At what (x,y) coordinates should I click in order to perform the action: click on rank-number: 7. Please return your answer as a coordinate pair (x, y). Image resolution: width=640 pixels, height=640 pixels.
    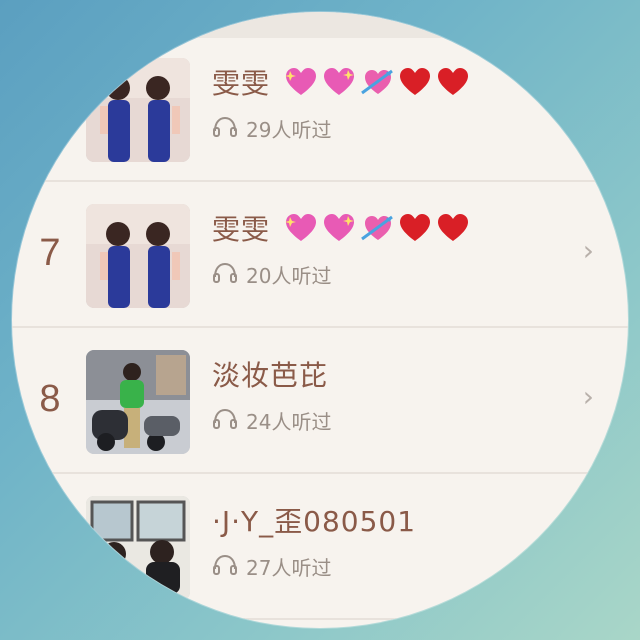
    Looking at the image, I should click on (50, 253).